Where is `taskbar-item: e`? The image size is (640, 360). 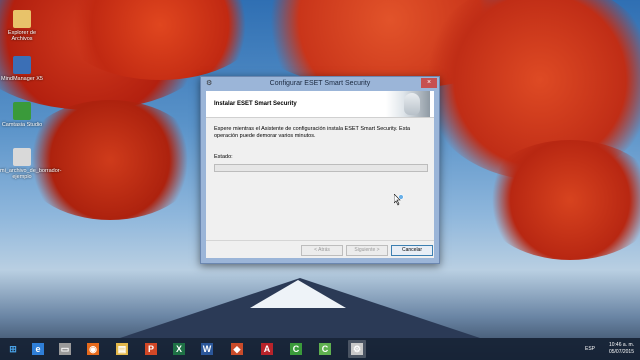
taskbar-item: e is located at coordinates (38, 349).